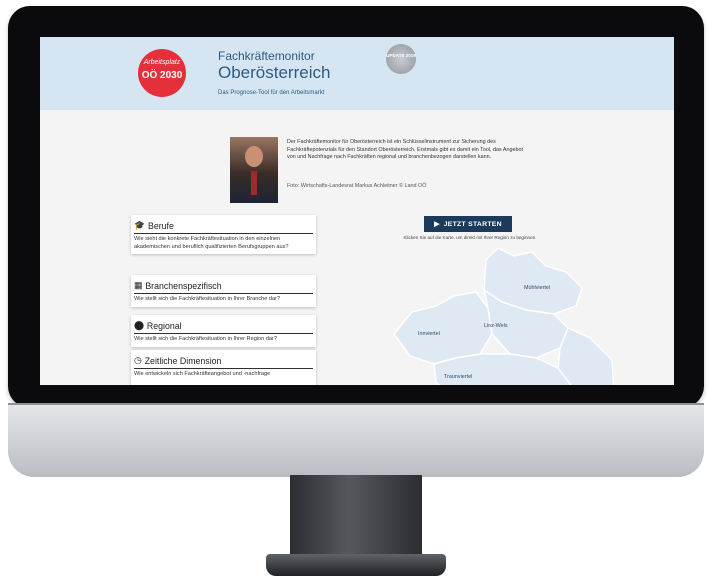  Describe the element at coordinates (496, 313) in the screenshot. I see `region-map` at that location.